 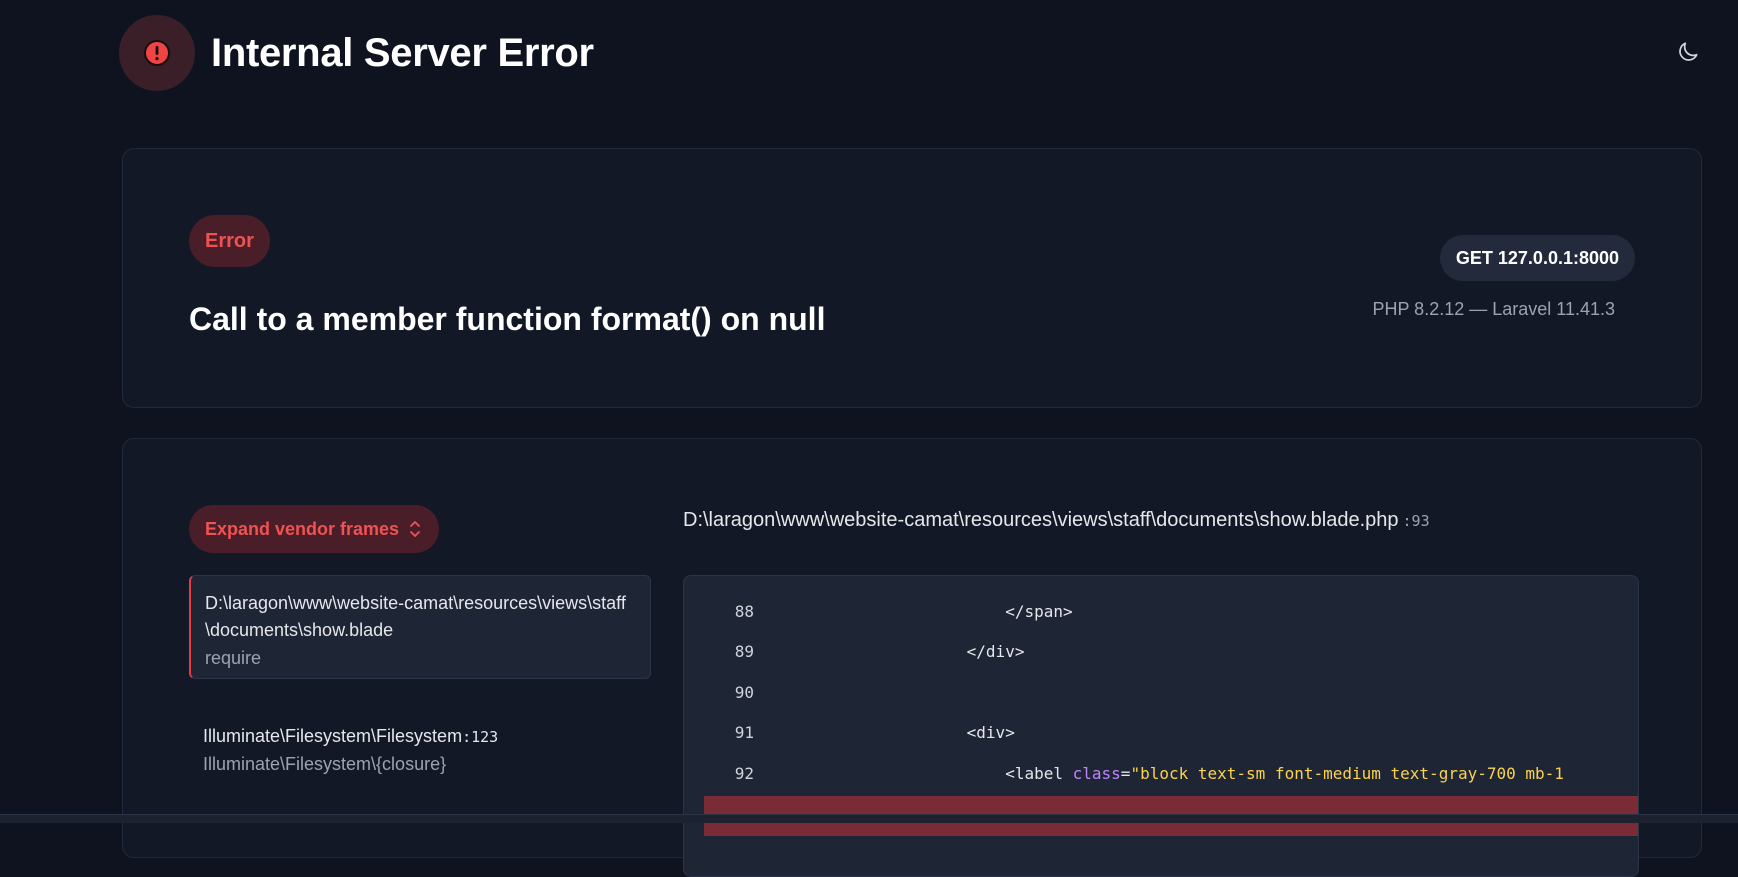 I want to click on expand-vendor-frames-button: Expand vendor frames, so click(x=314, y=529).